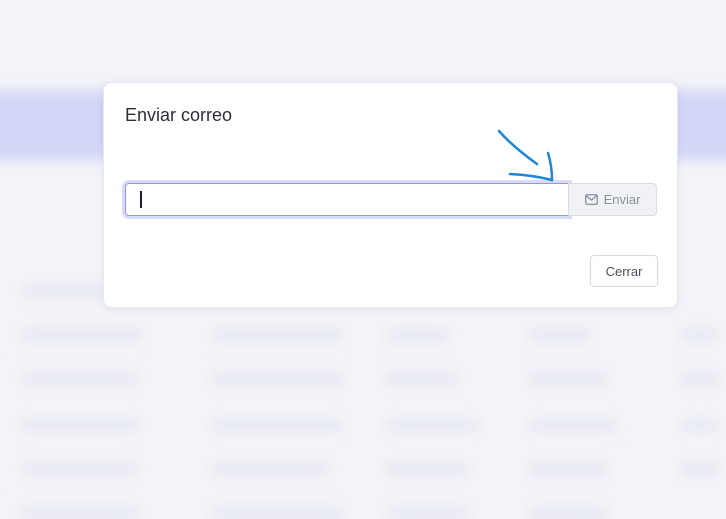  Describe the element at coordinates (624, 271) in the screenshot. I see `close-button: Cerrar` at that location.